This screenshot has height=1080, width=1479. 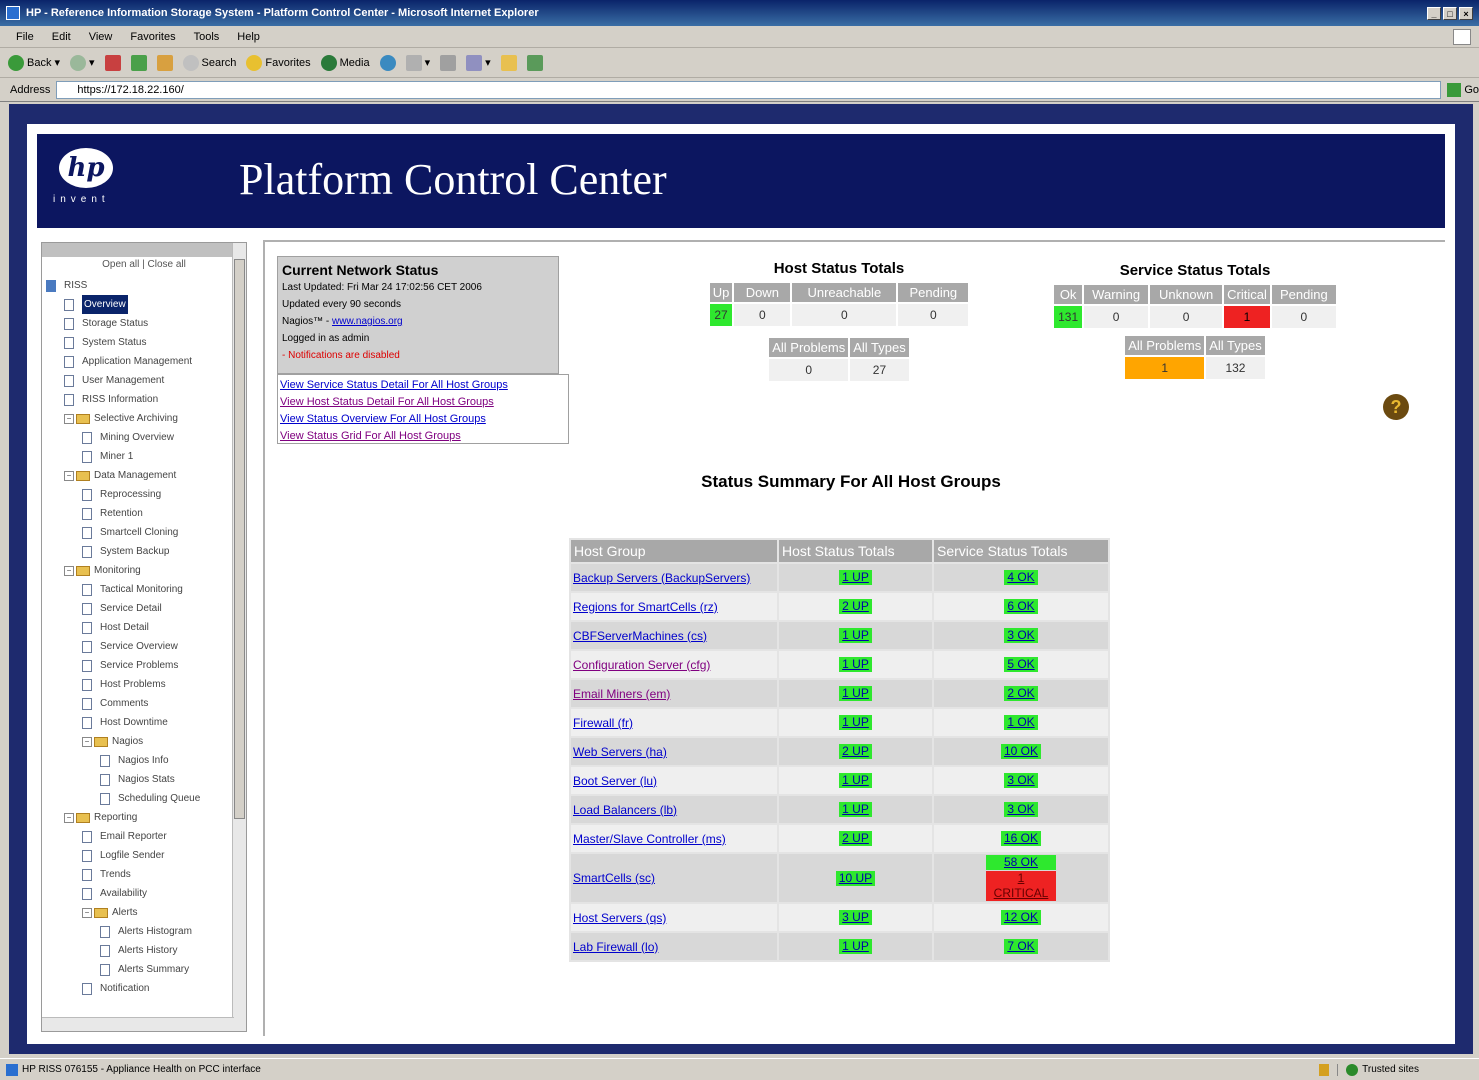 What do you see at coordinates (508, 62) in the screenshot?
I see `folder-button` at bounding box center [508, 62].